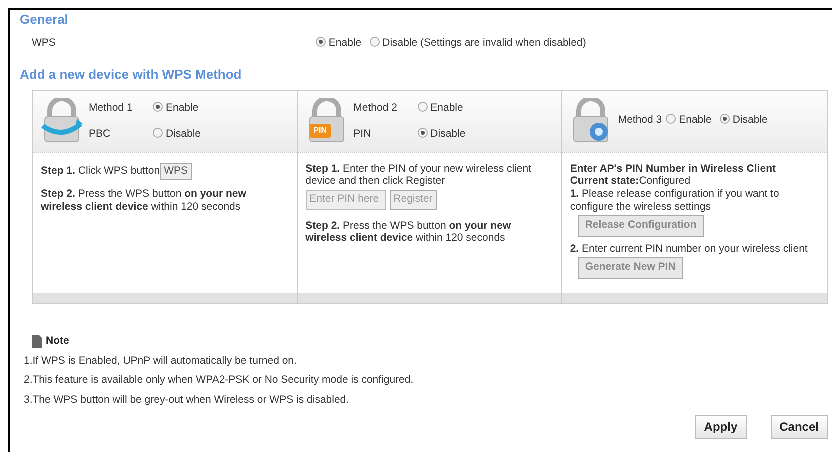 This screenshot has width=832, height=452. I want to click on document-icon, so click(37, 341).